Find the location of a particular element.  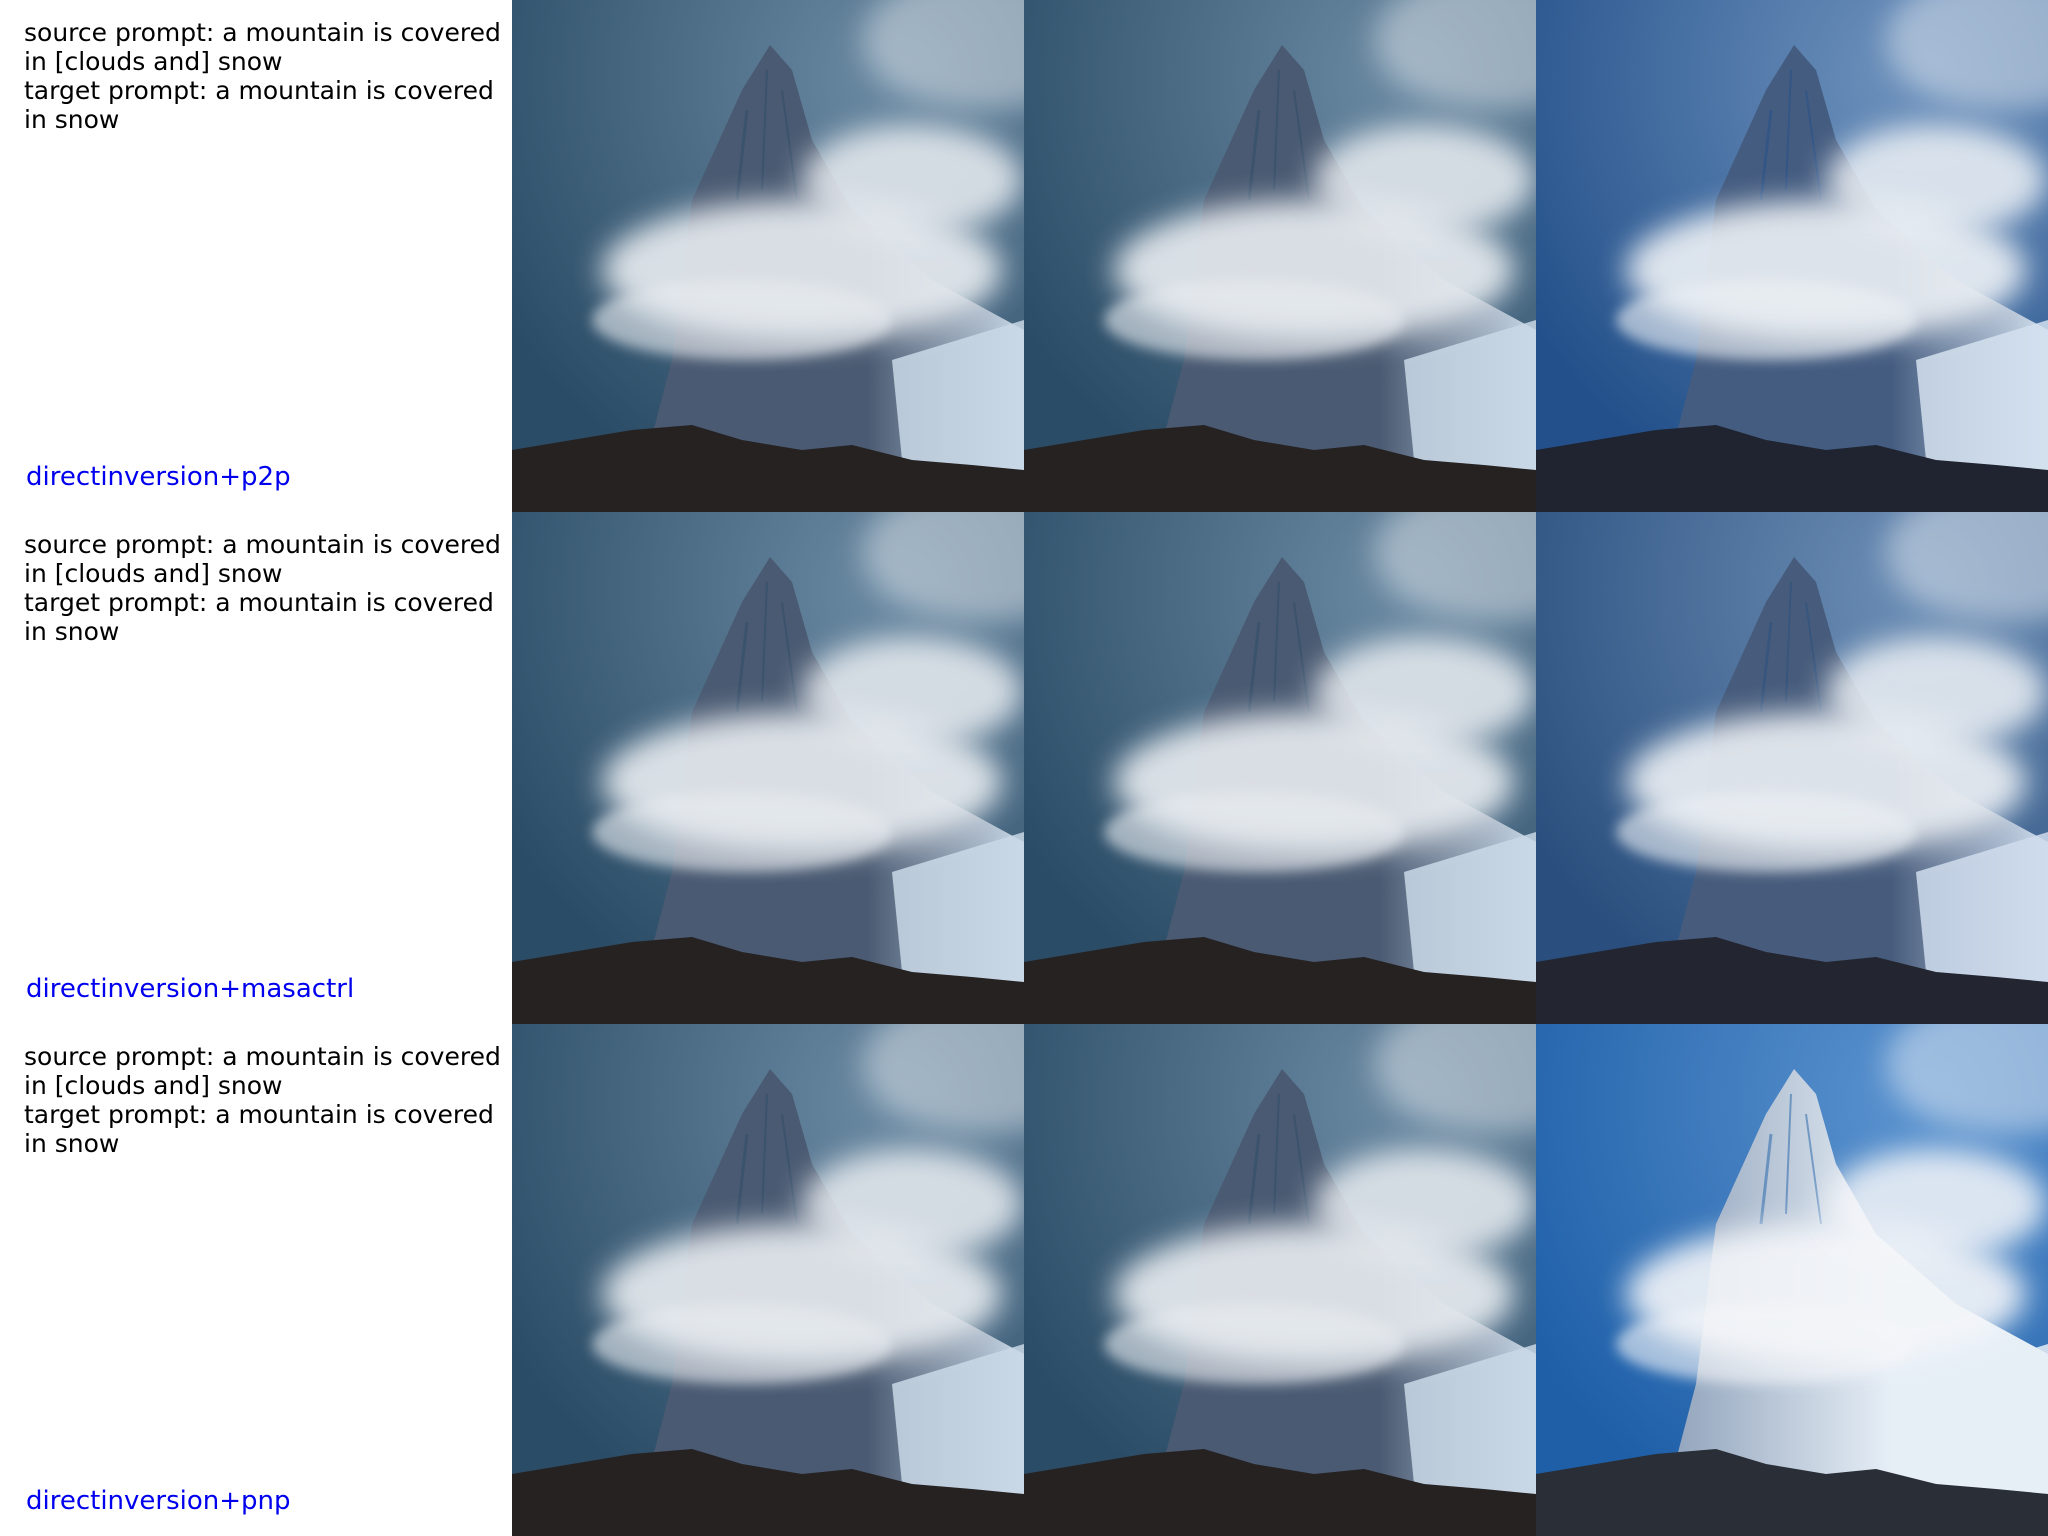

method-label: directinversion+p2p is located at coordinates (158, 477).